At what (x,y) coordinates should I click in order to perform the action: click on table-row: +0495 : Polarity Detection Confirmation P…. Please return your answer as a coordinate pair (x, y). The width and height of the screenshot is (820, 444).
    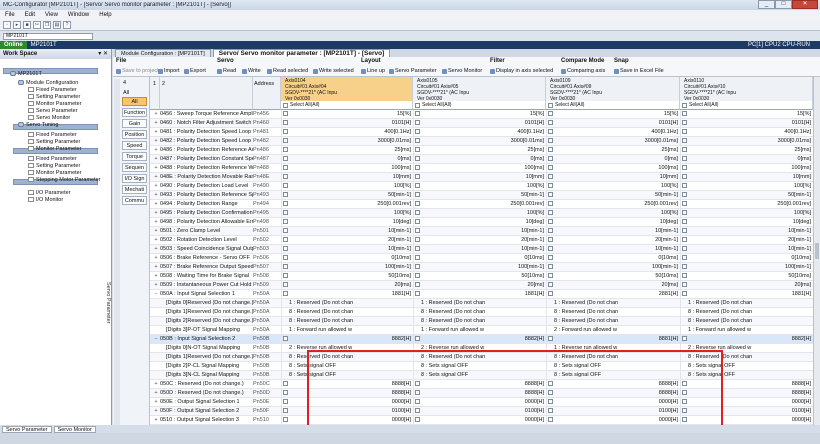
    Looking at the image, I should click on (481, 213).